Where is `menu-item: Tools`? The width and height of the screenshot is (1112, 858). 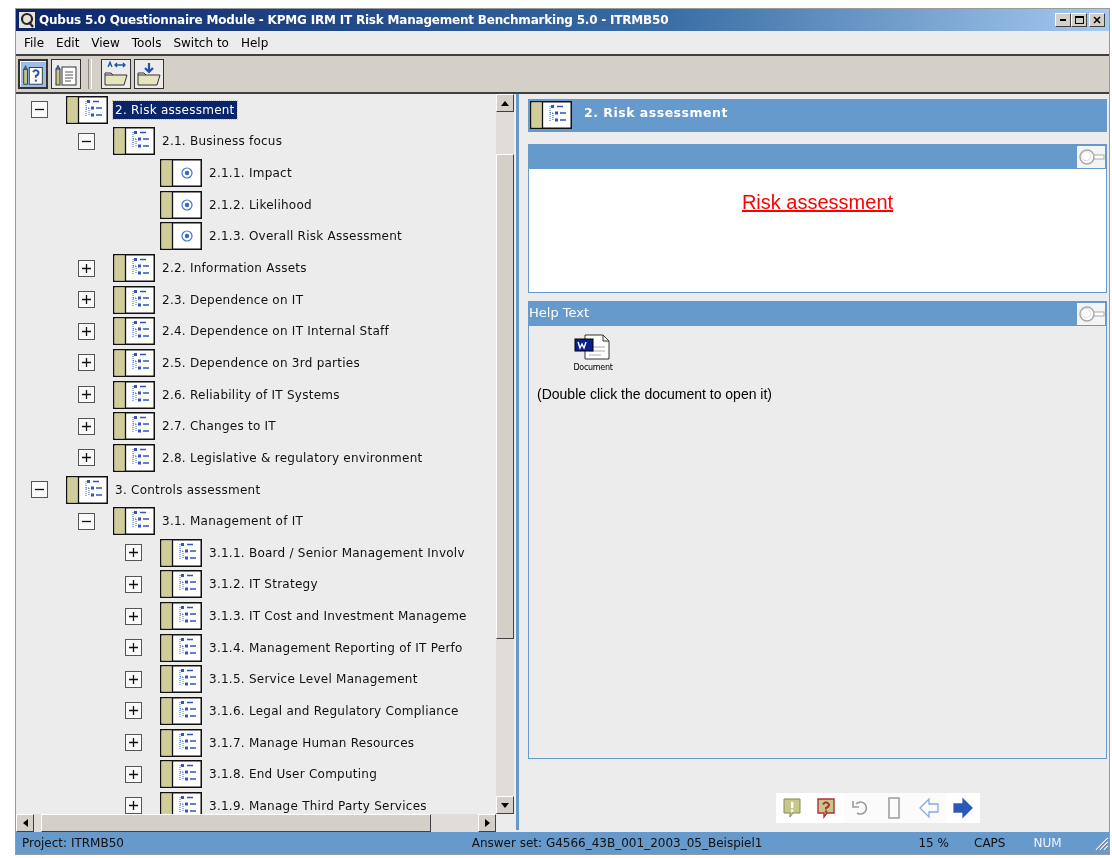 menu-item: Tools is located at coordinates (146, 42).